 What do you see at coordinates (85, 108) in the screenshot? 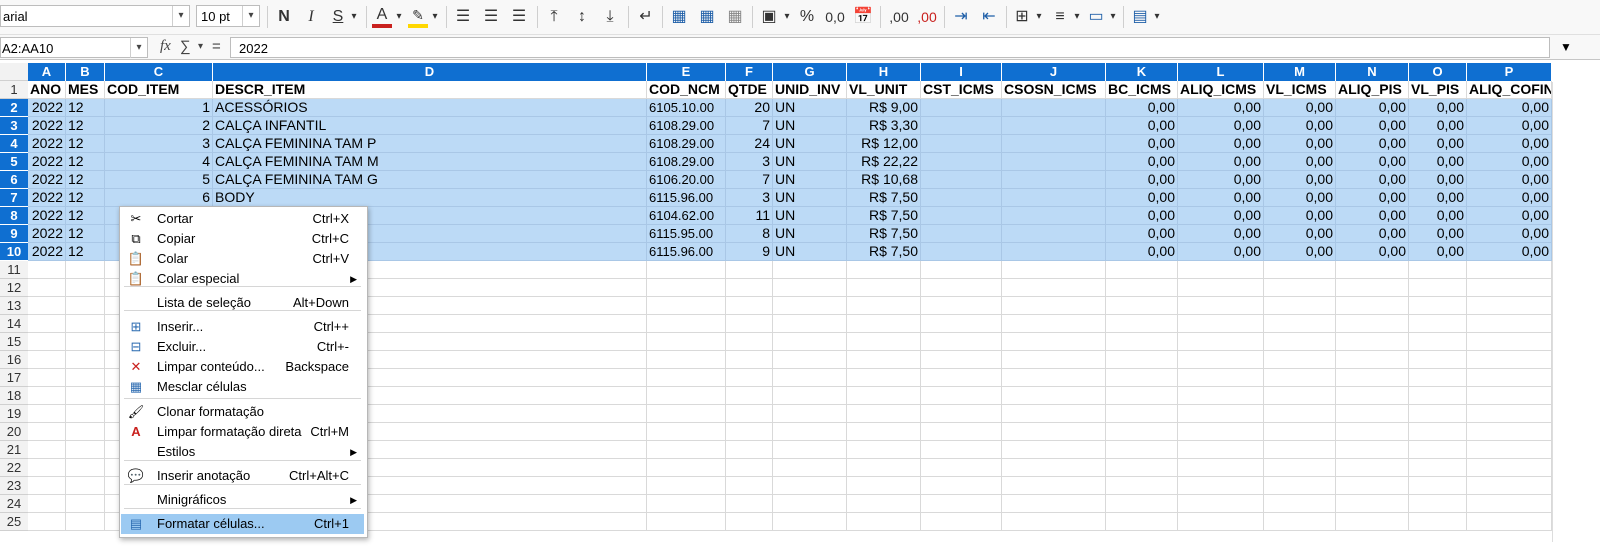
I see `table-cell: 12` at bounding box center [85, 108].